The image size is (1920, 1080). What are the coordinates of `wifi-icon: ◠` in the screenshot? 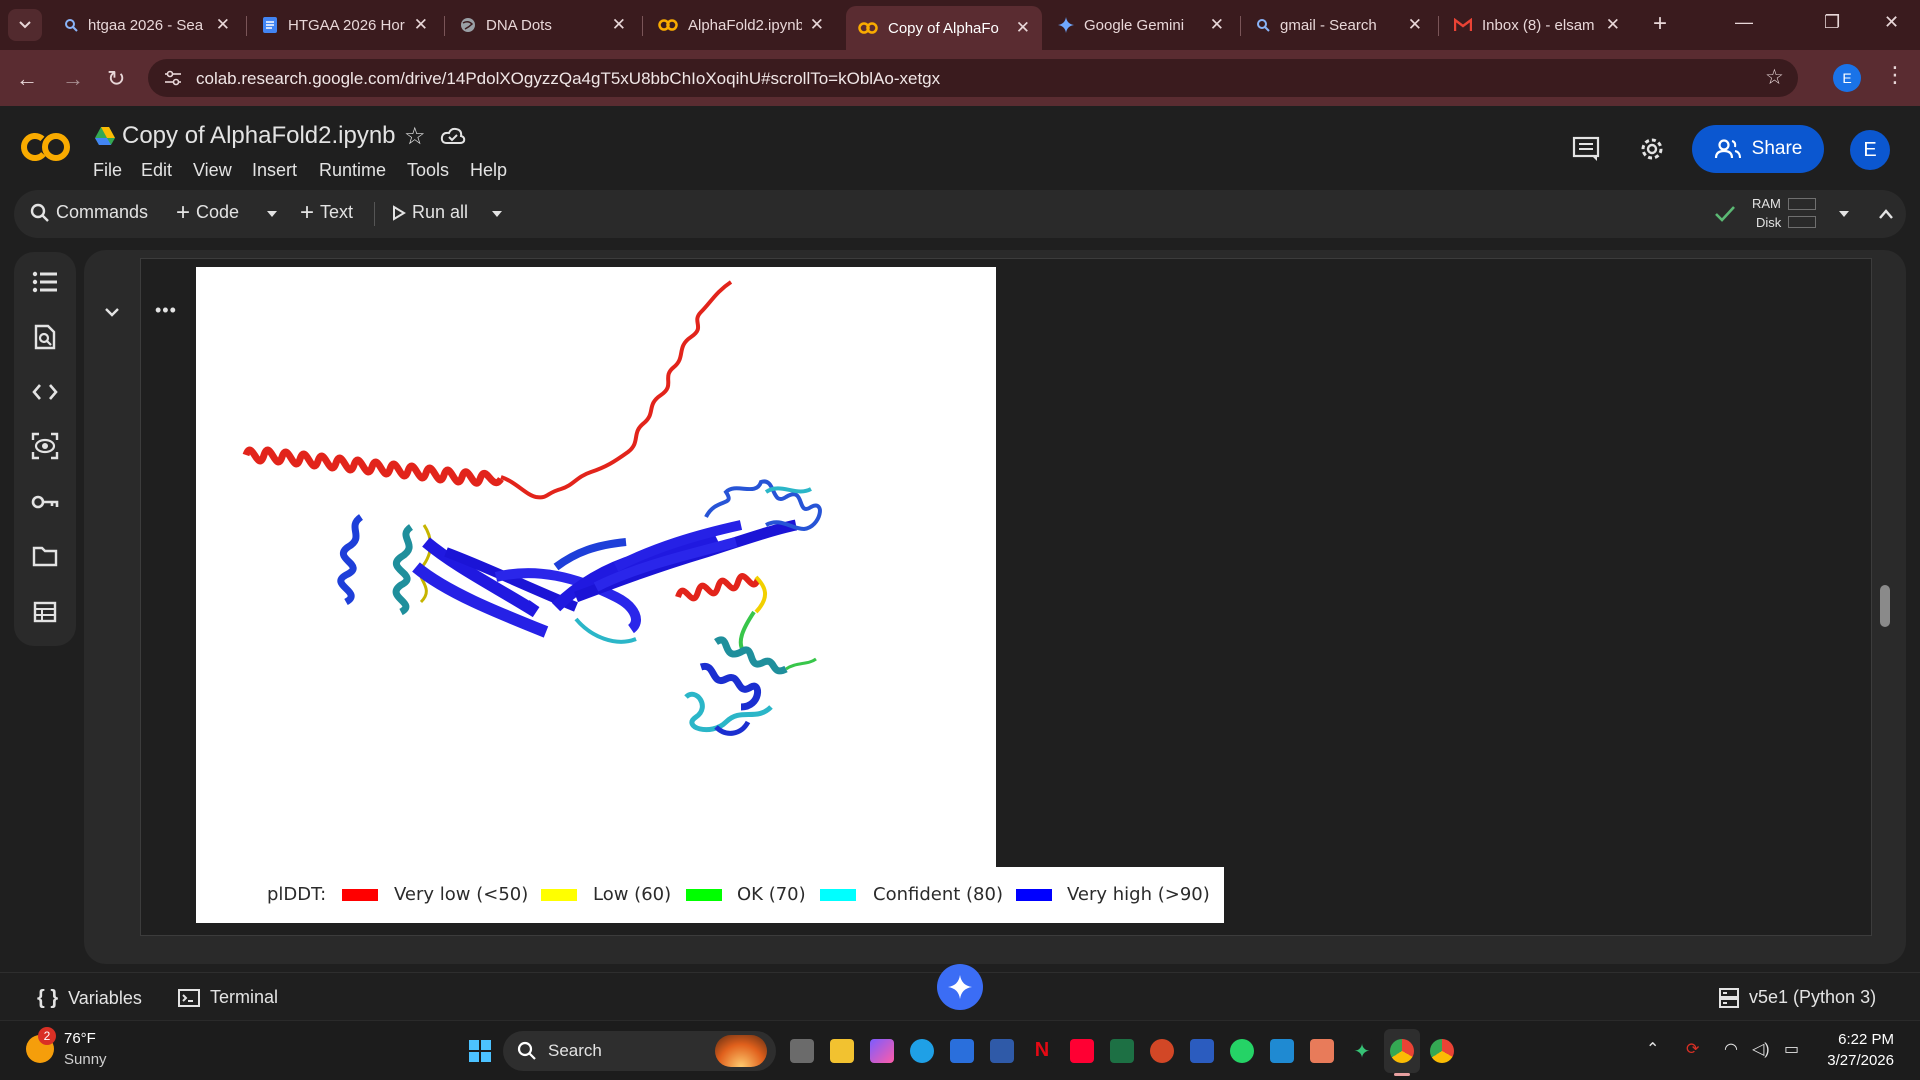 It's located at (1731, 1049).